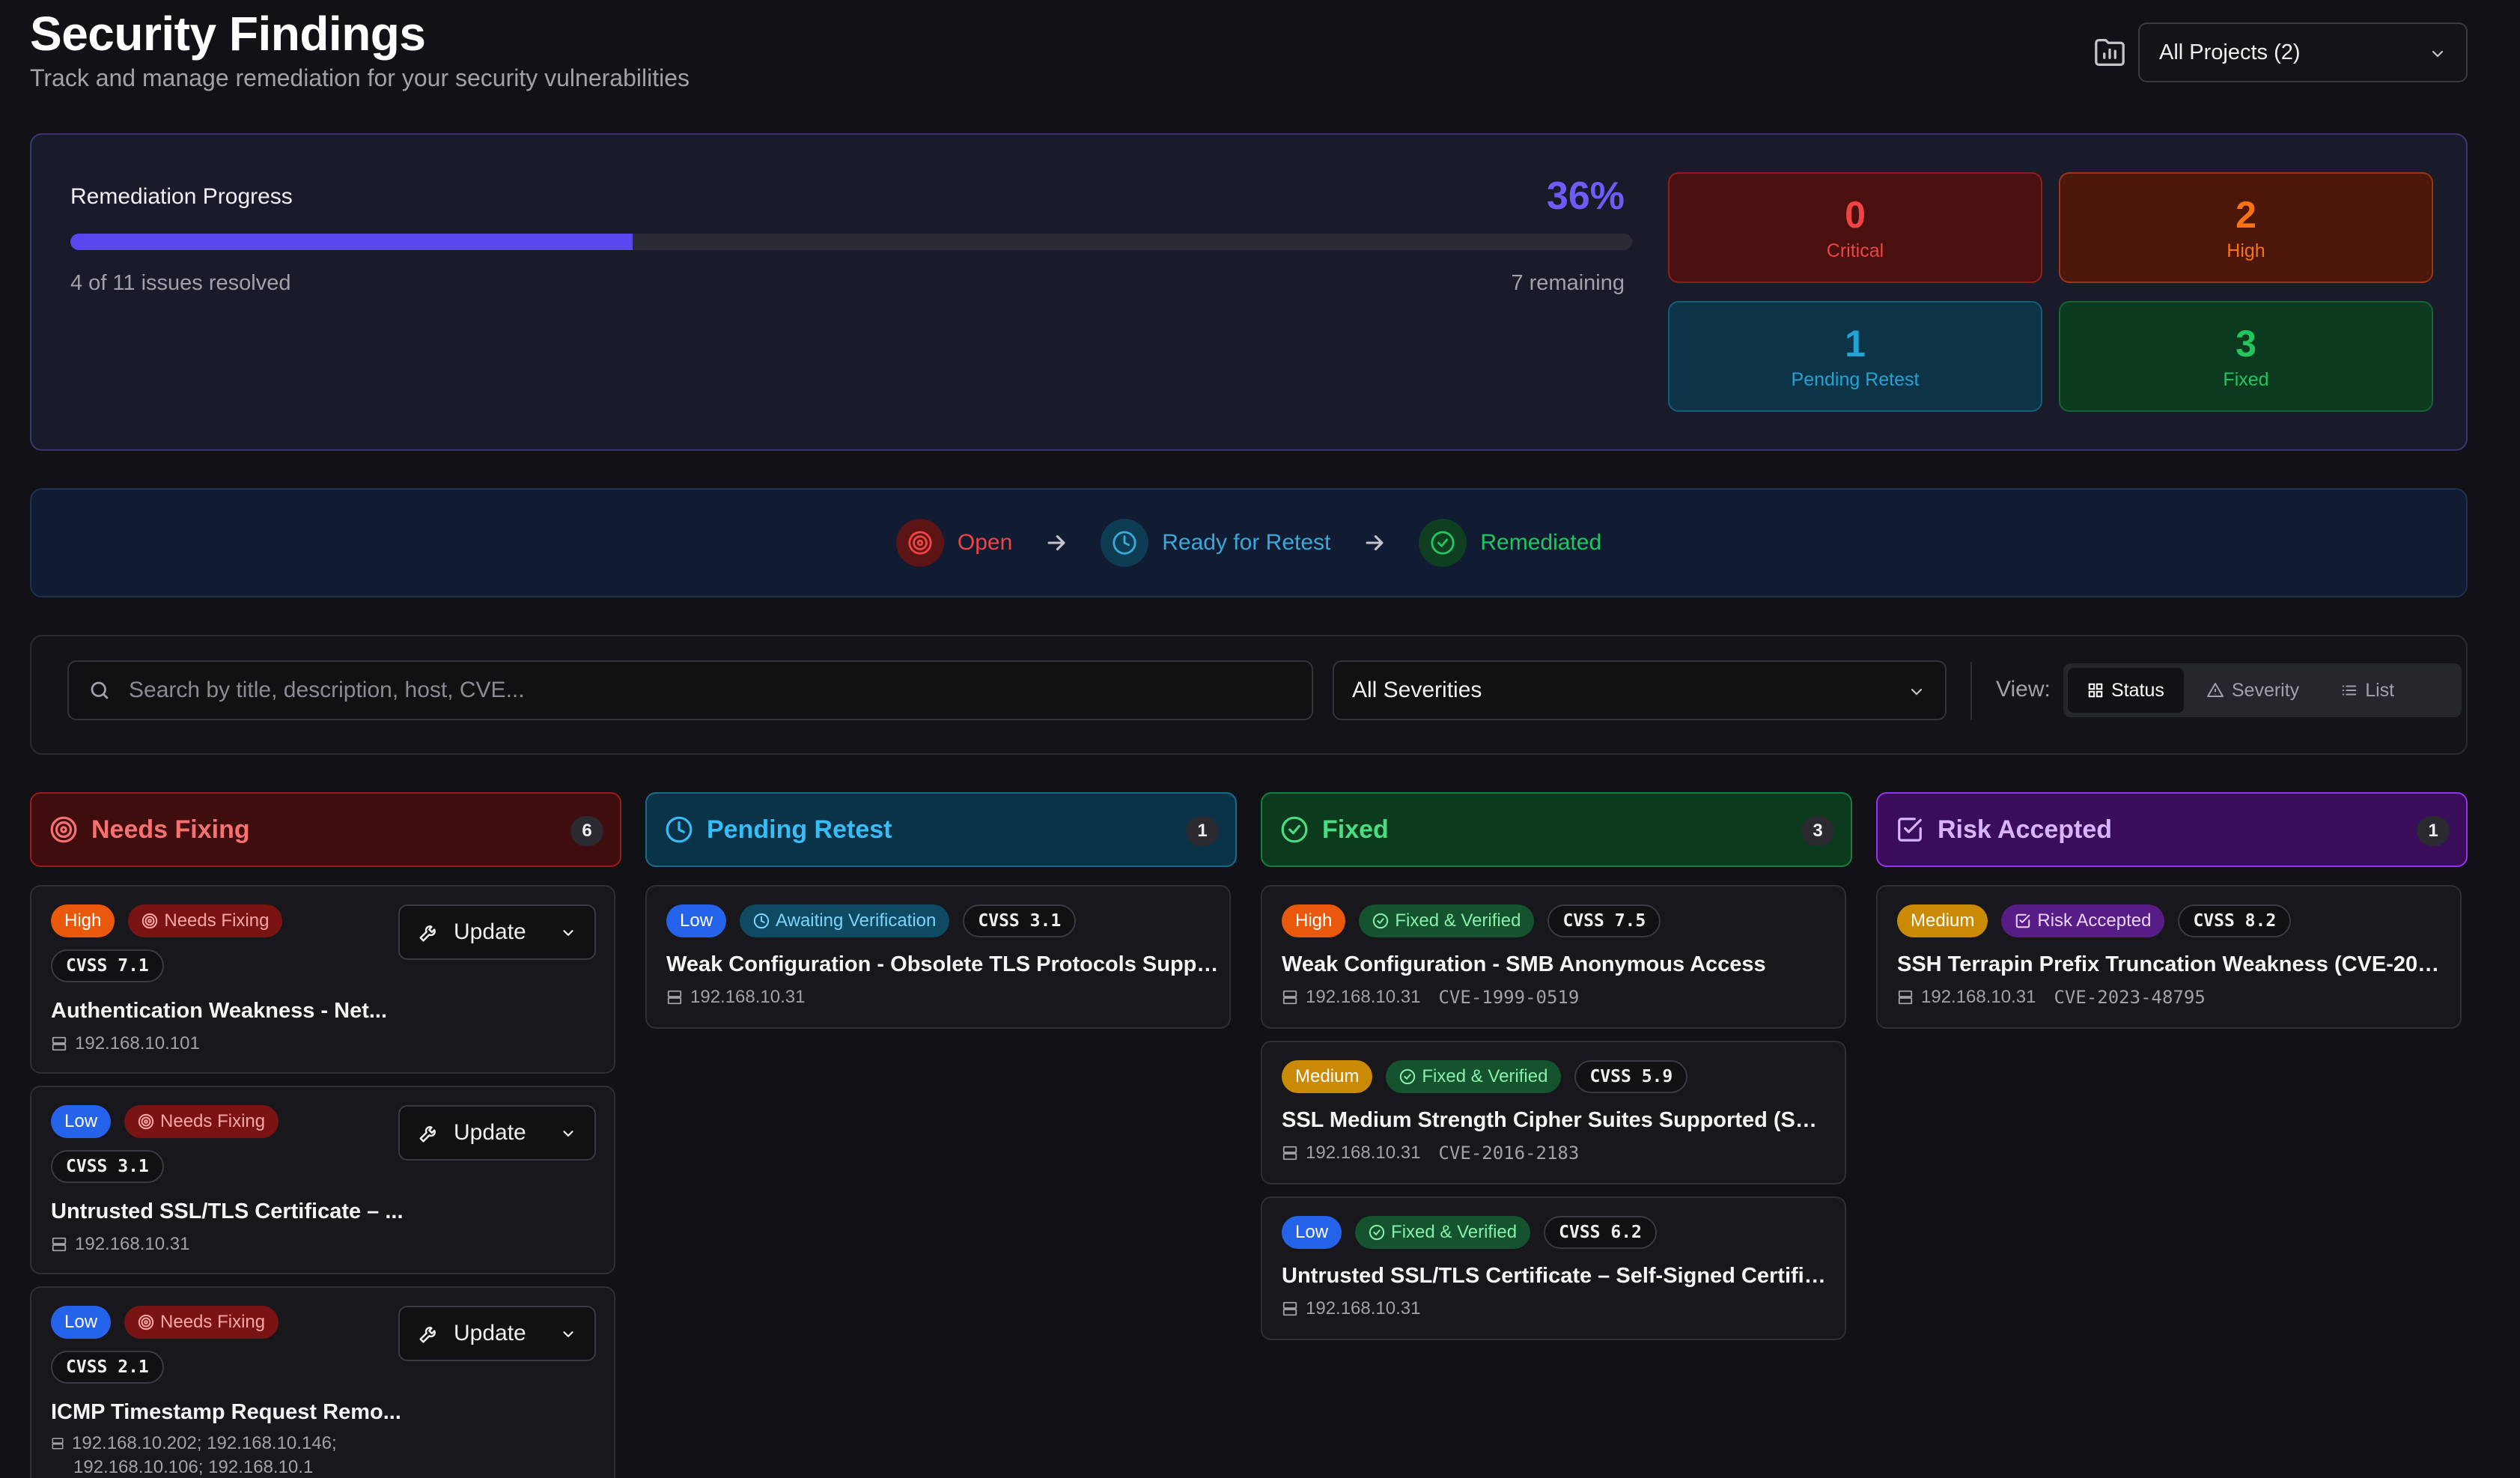 This screenshot has height=1478, width=2520. I want to click on stat-high: 2 High, so click(2246, 228).